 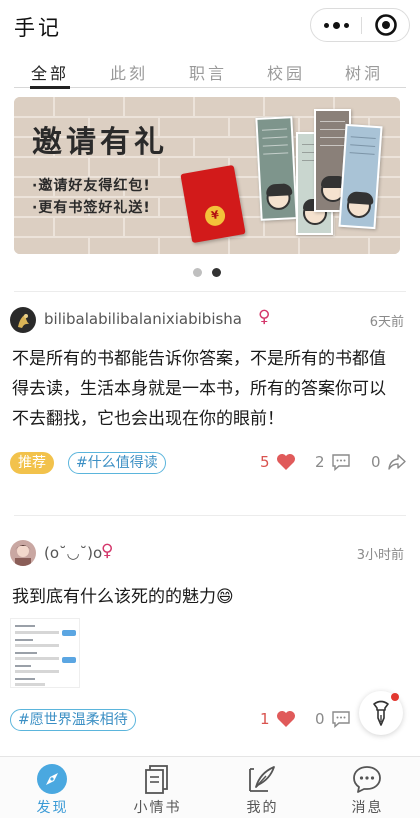 I want to click on tab-all: 全部, so click(x=50, y=72).